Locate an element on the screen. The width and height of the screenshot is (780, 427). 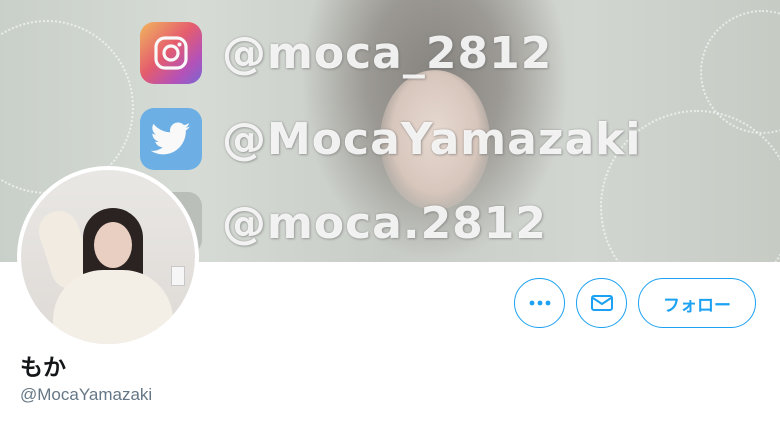
avatar-photo-outlet is located at coordinates (178, 276).